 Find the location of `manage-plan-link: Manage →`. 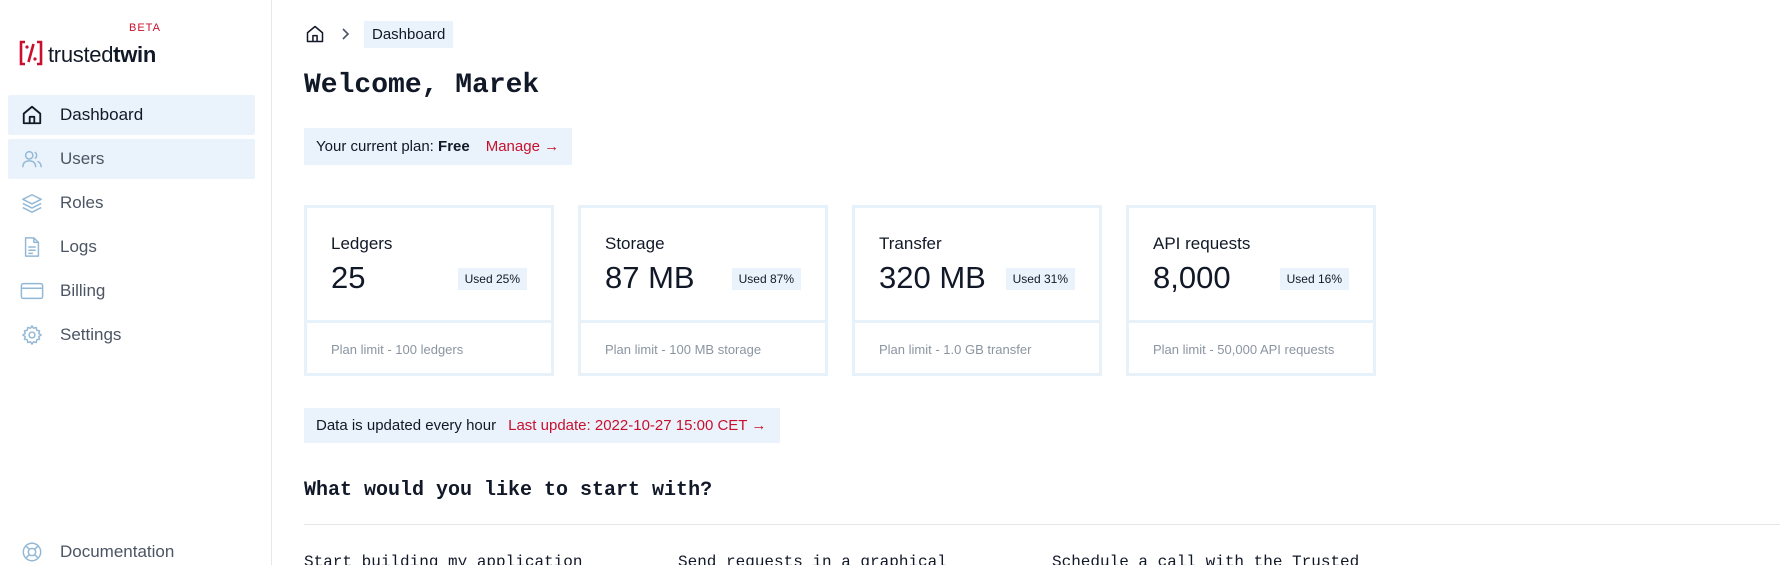

manage-plan-link: Manage → is located at coordinates (522, 146).